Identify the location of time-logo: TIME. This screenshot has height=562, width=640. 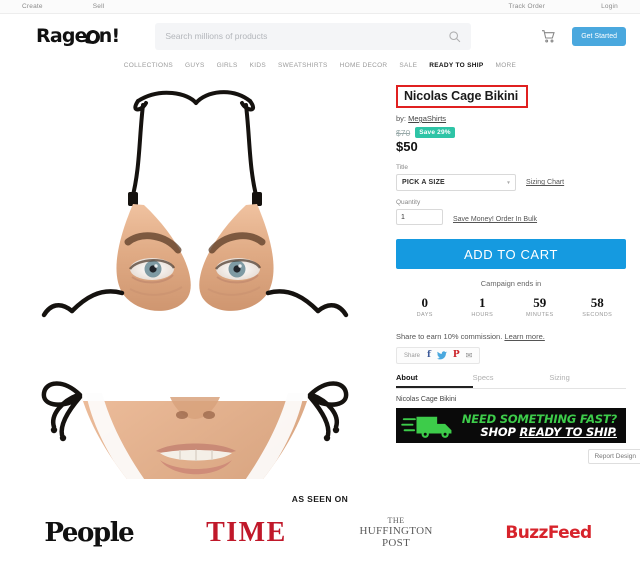
(246, 532).